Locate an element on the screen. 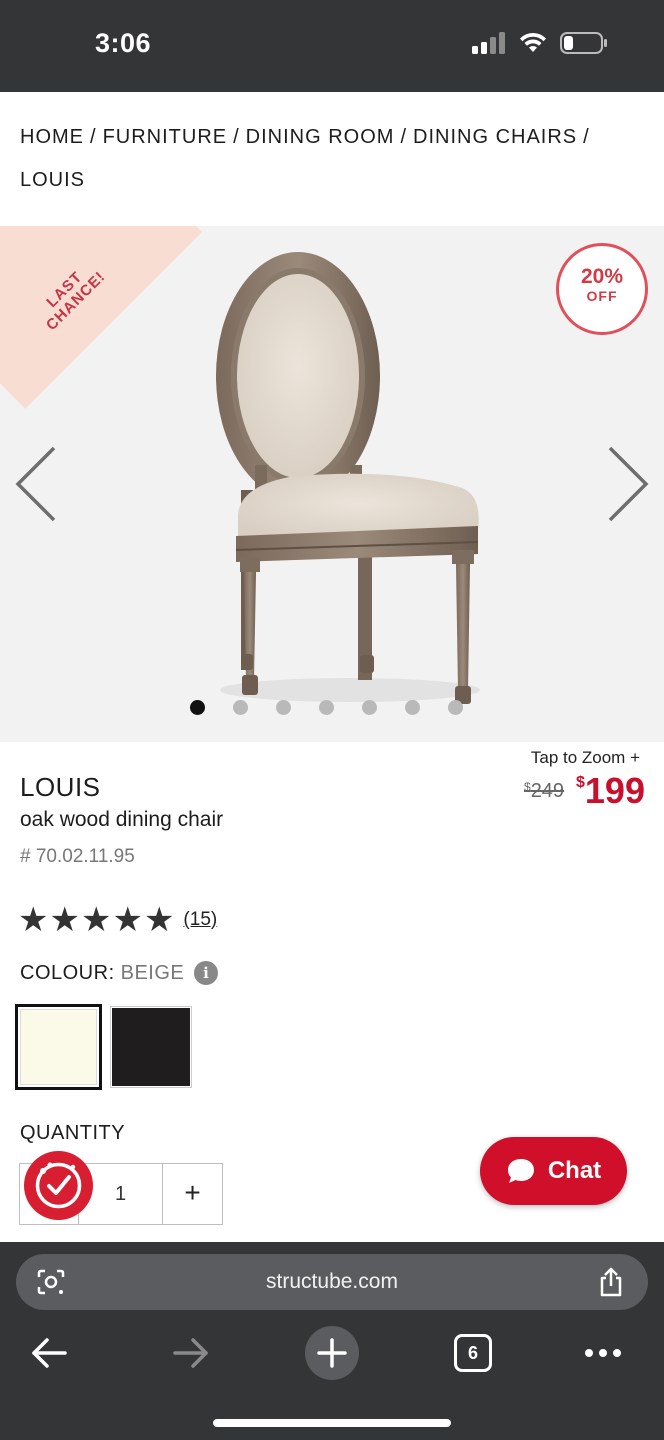 The image size is (664, 1440). colour-swatch-beige is located at coordinates (58, 1047).